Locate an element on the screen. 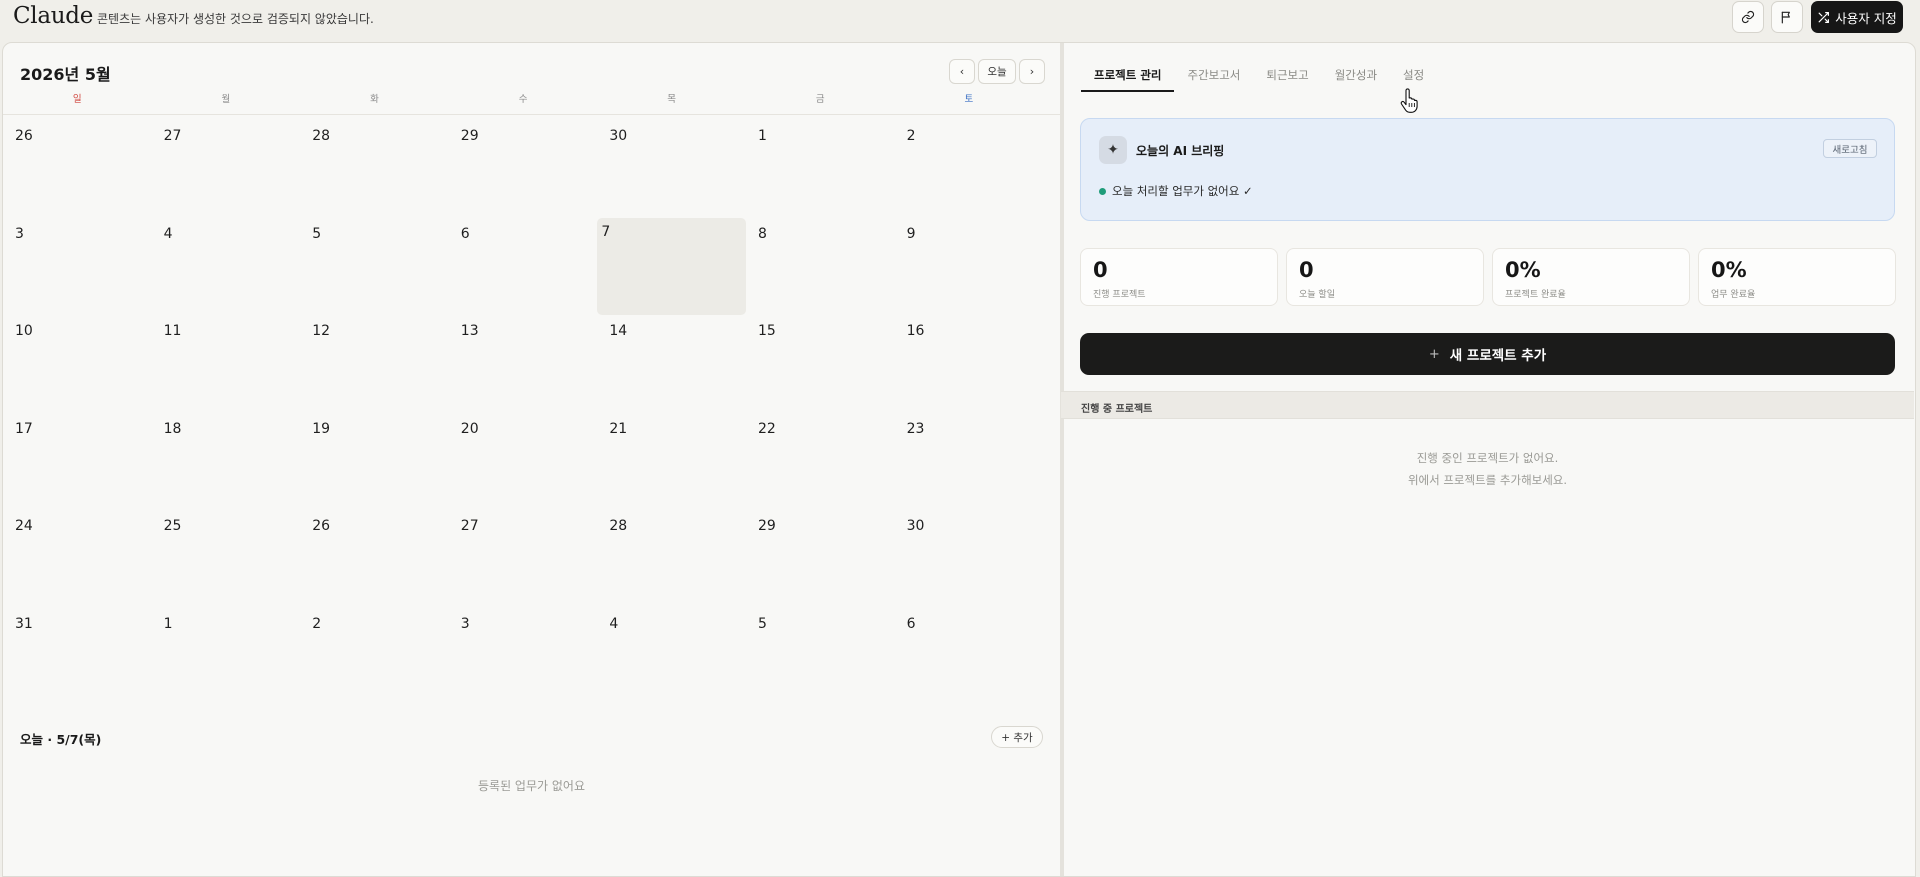  day-number: 1 is located at coordinates (168, 623).